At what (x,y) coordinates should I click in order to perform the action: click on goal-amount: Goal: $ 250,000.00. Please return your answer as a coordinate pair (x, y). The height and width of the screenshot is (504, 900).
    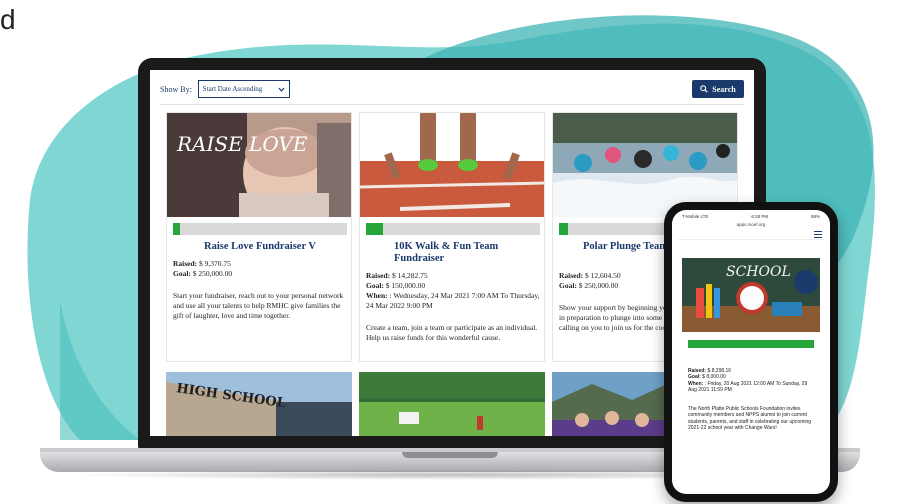
    Looking at the image, I should click on (261, 274).